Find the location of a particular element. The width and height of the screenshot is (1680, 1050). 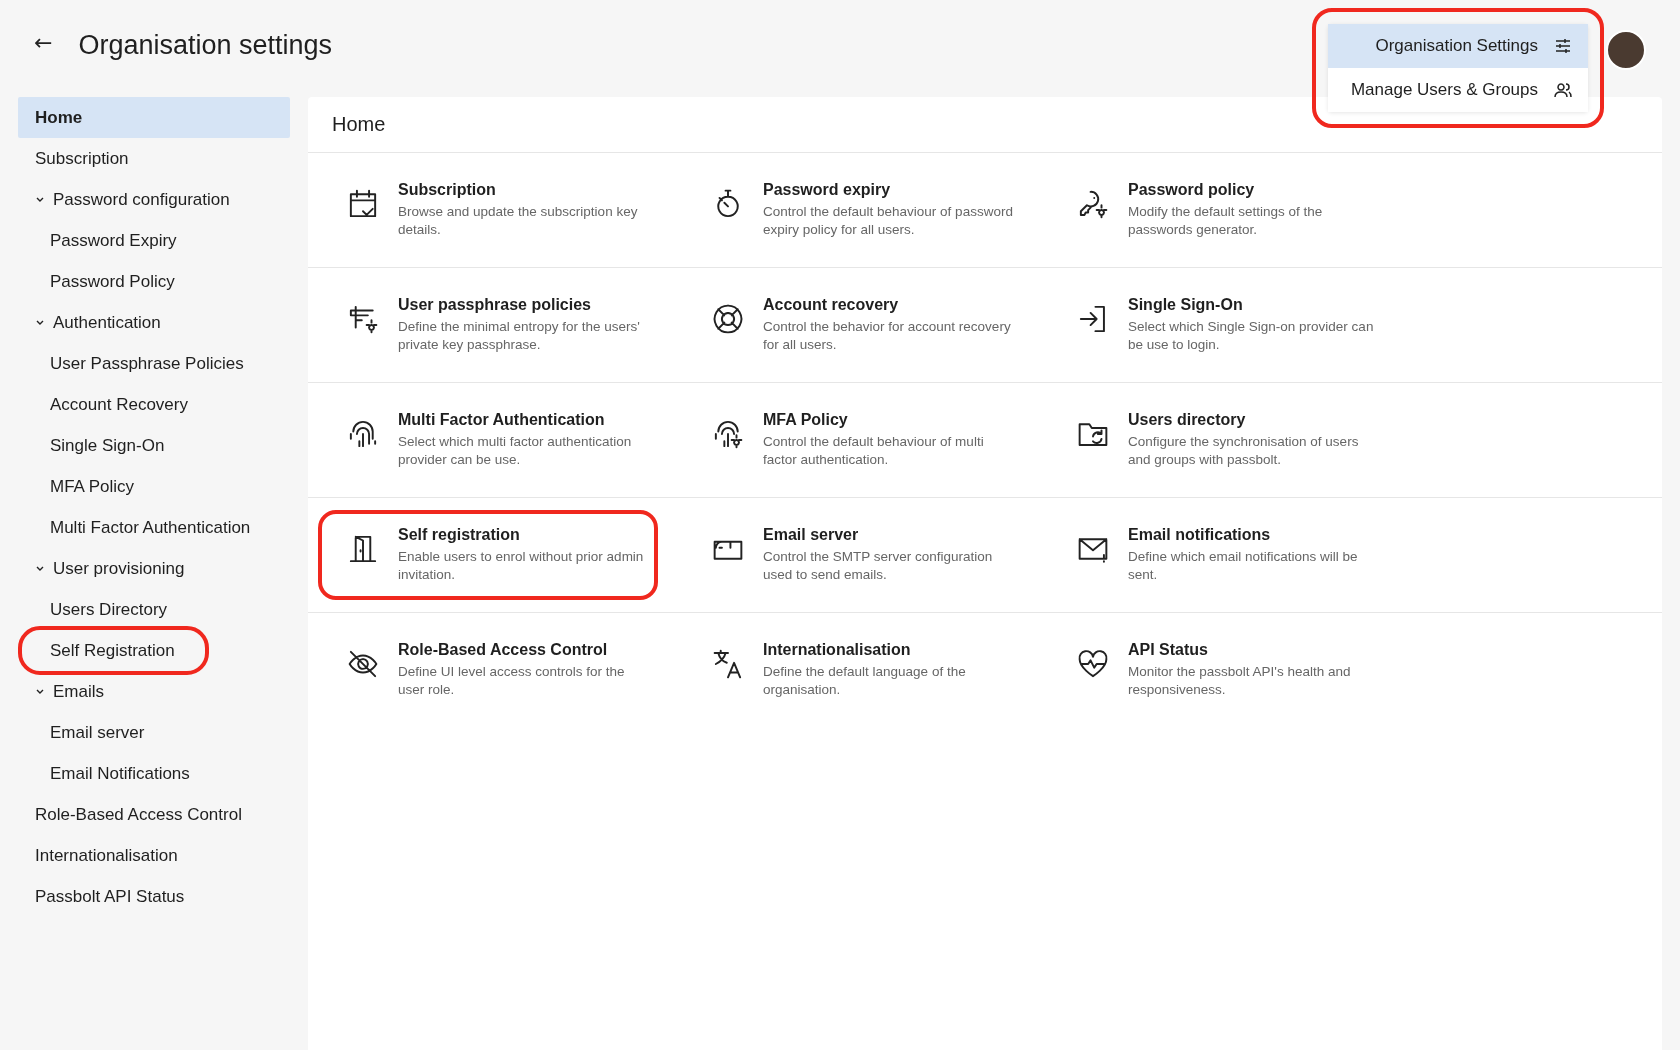

card-description: Modify the default settings of the passwords generator. is located at coordinates (1226, 220).